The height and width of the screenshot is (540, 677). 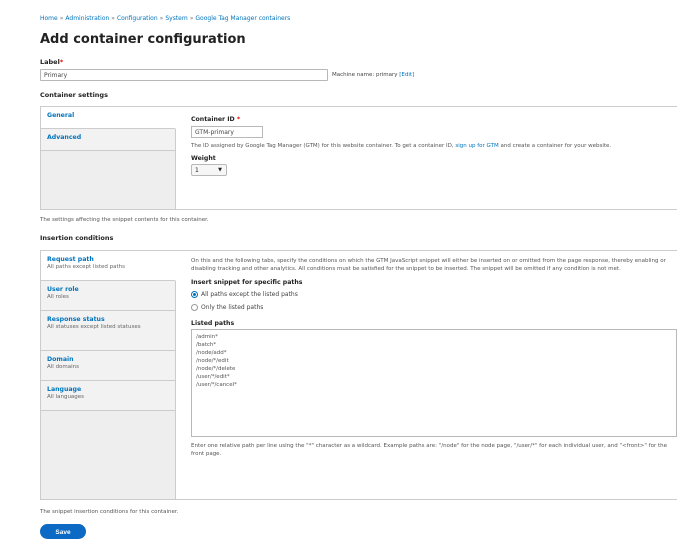 I want to click on radio-selected-icon, so click(x=194, y=294).